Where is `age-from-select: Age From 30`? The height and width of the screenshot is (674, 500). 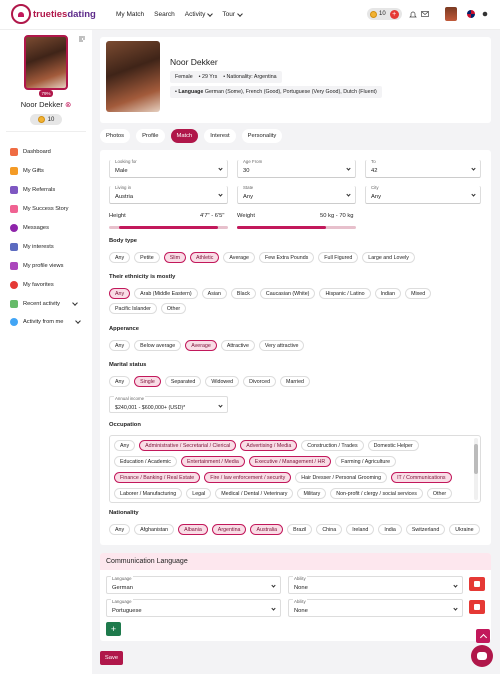 age-from-select: Age From 30 is located at coordinates (296, 168).